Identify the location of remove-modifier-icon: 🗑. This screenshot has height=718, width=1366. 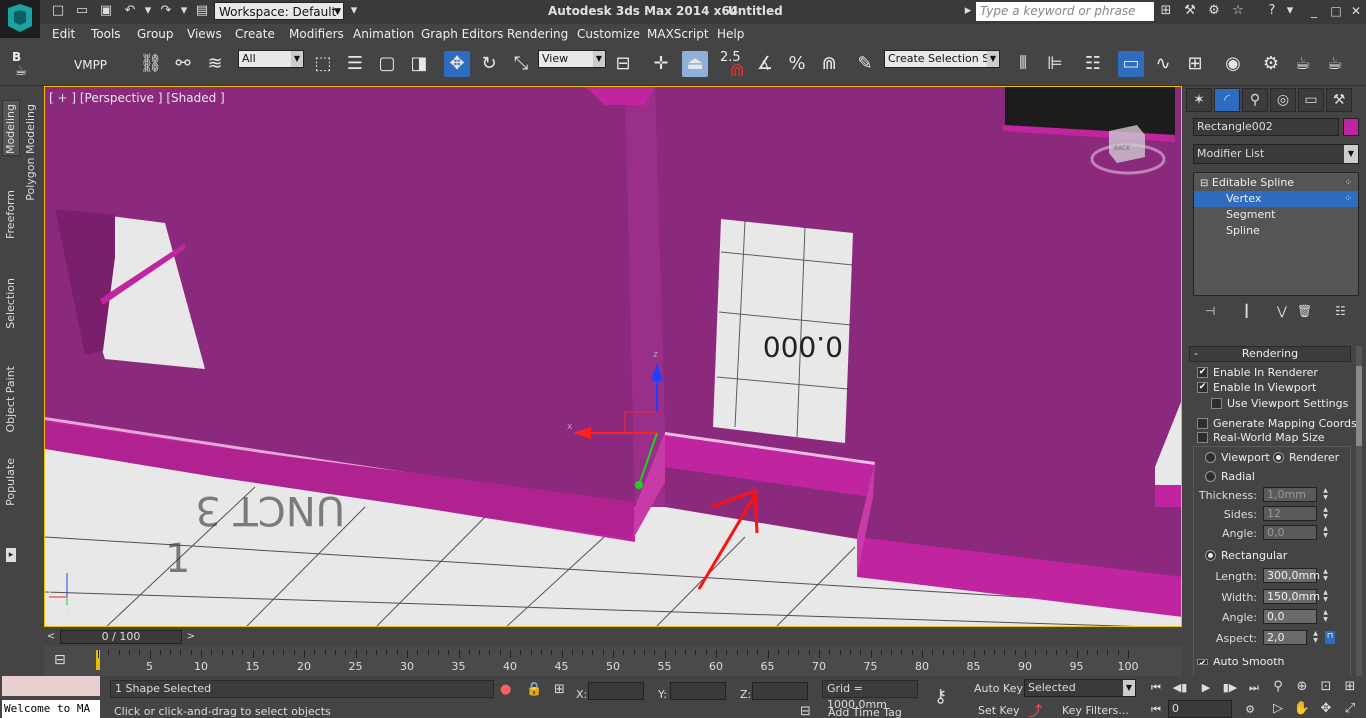
(1304, 311).